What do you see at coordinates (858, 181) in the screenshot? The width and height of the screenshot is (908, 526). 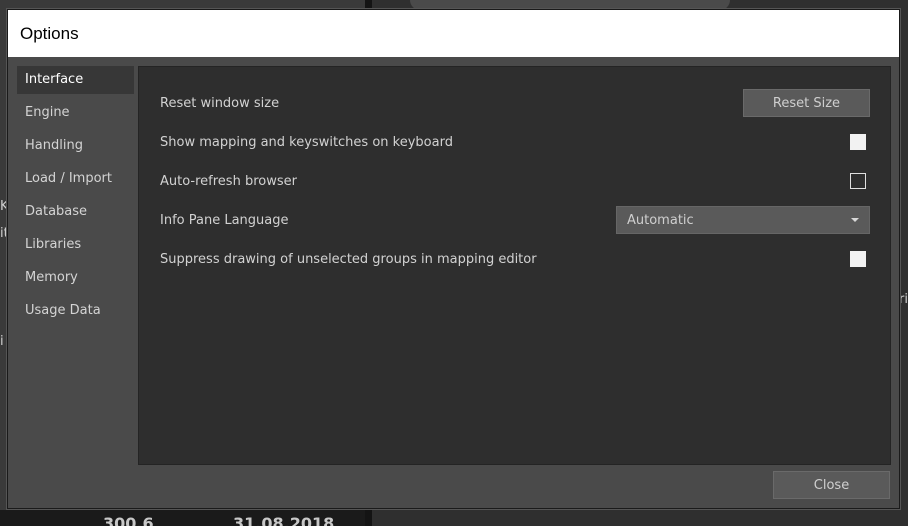 I see `auto-refresh-checkbox` at bounding box center [858, 181].